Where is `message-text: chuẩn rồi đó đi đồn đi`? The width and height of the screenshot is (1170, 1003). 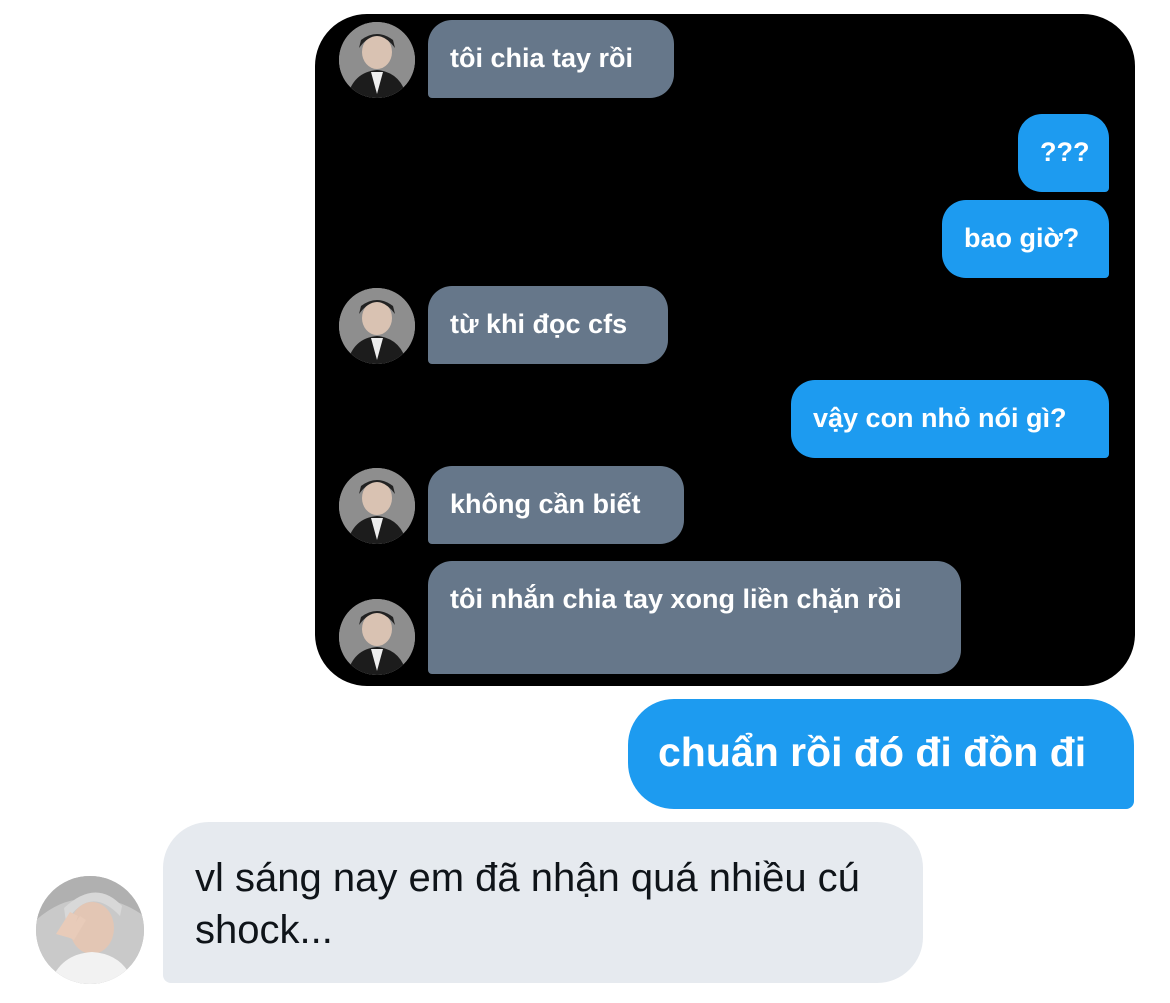
message-text: chuẩn rồi đó đi đồn đi is located at coordinates (872, 752).